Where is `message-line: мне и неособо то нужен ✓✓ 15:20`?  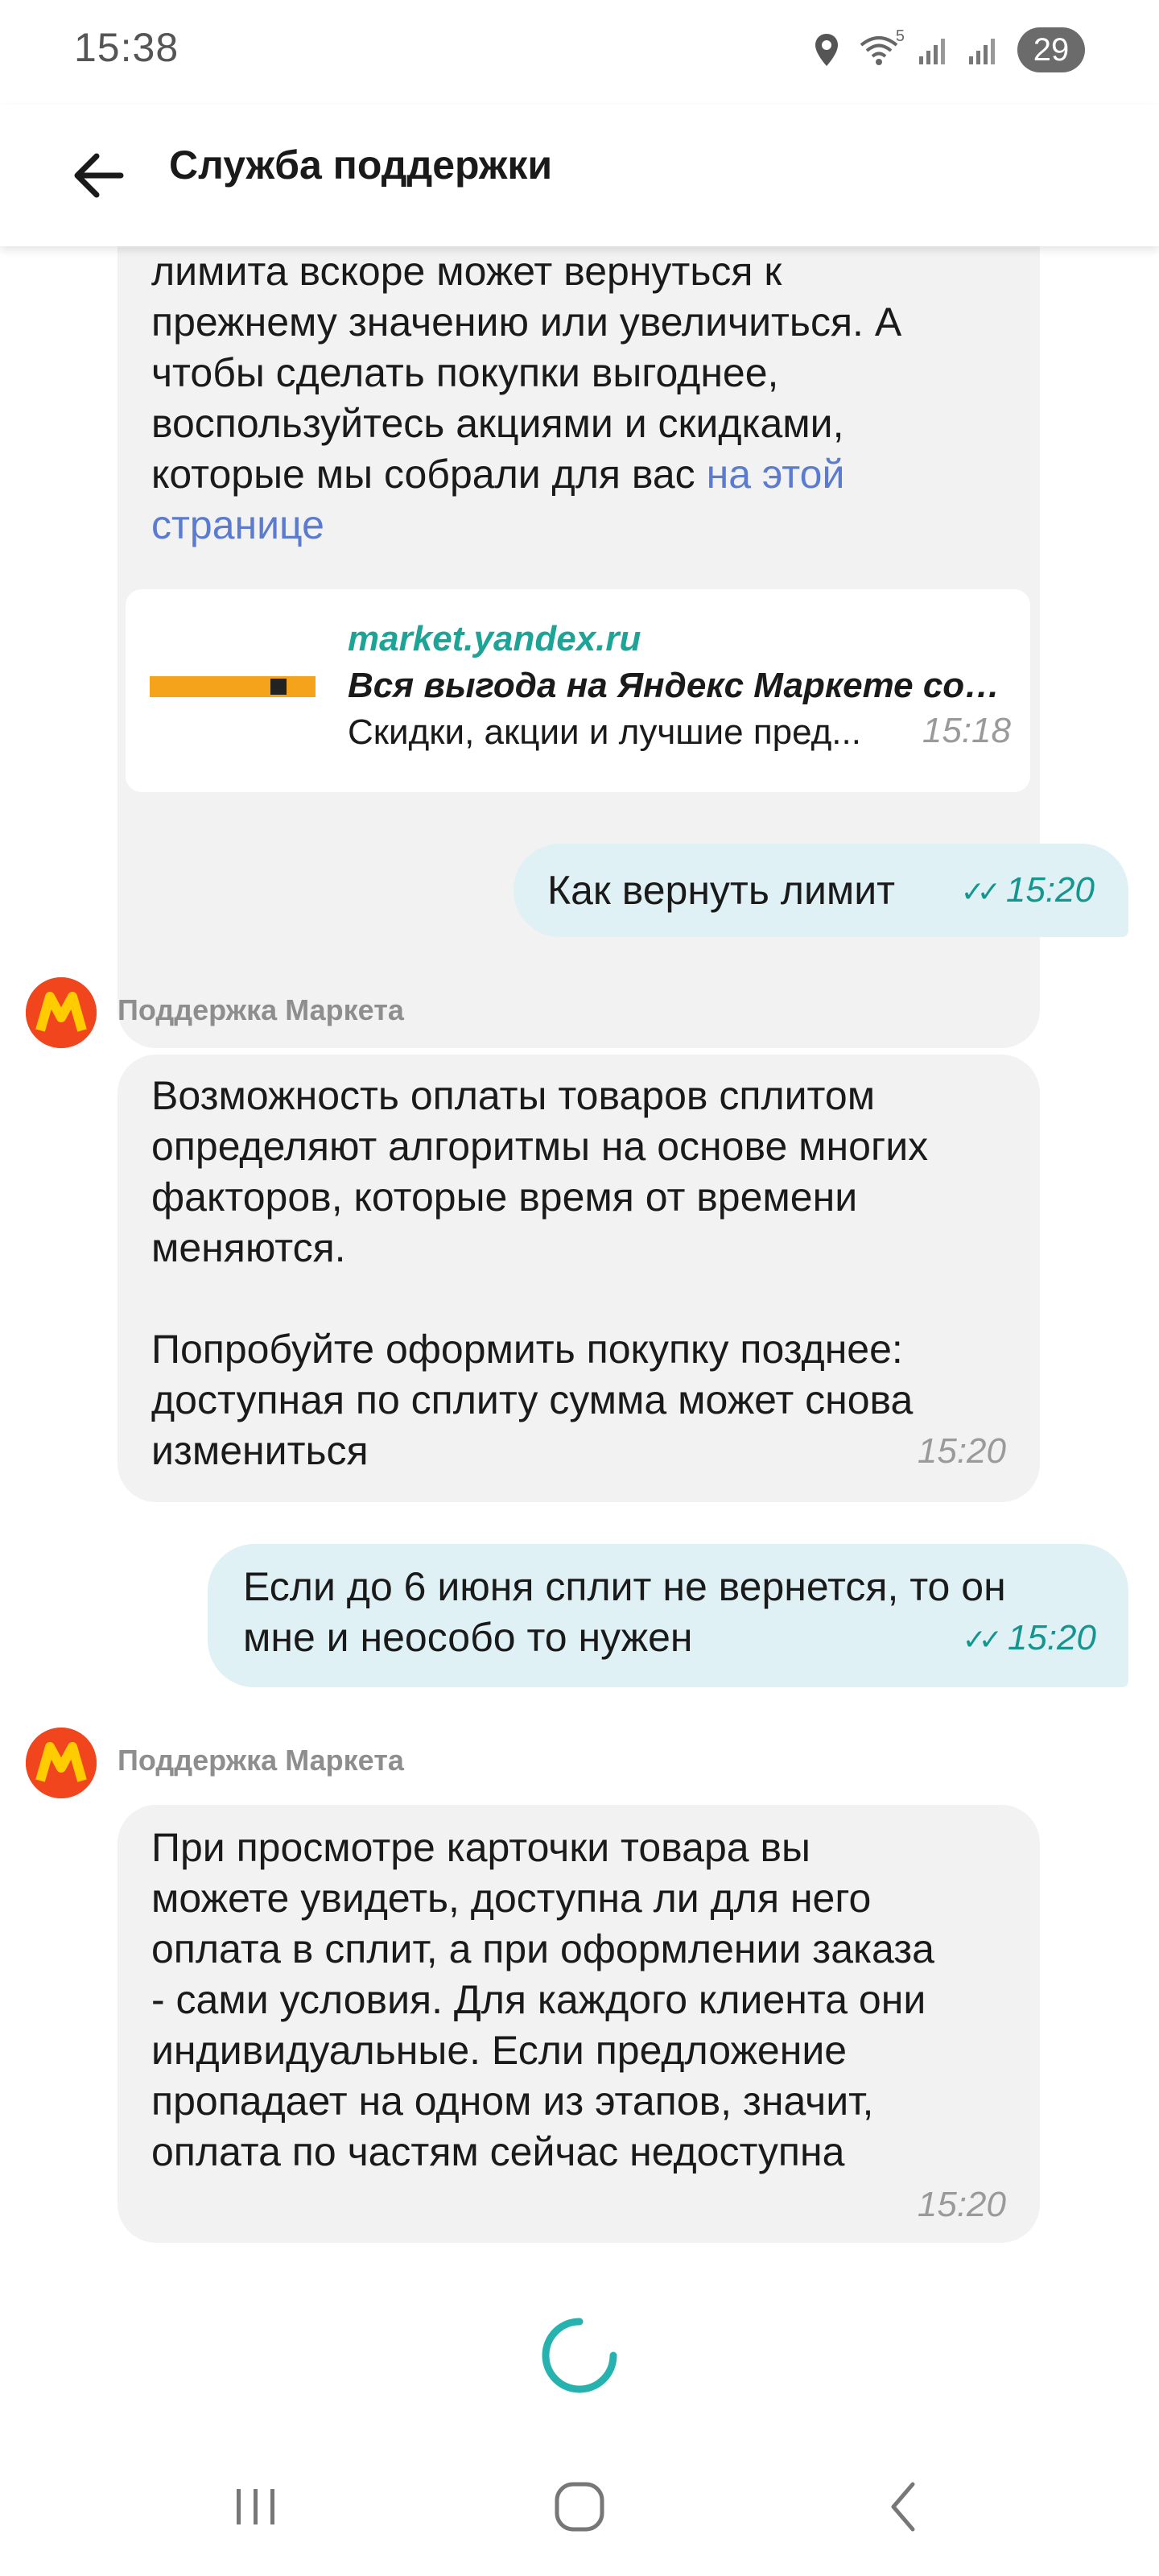 message-line: мне и неособо то нужен ✓✓ 15:20 is located at coordinates (669, 1638).